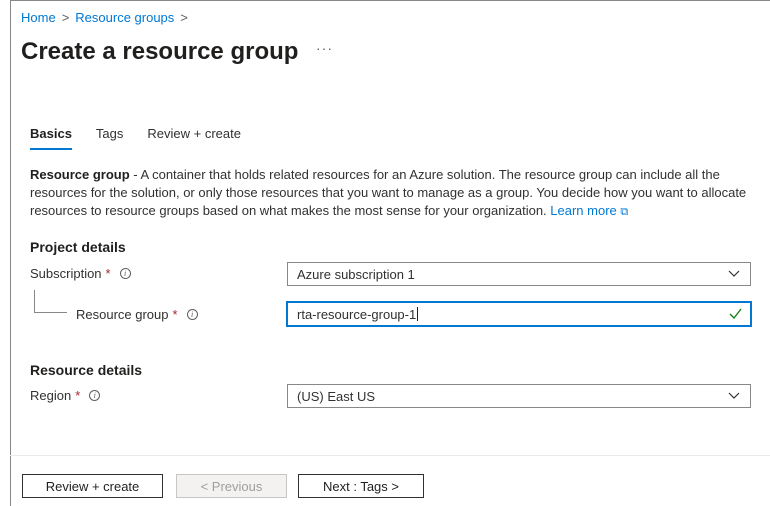 The width and height of the screenshot is (770, 506). Describe the element at coordinates (86, 370) in the screenshot. I see `resource-details-heading: Resource details` at that location.